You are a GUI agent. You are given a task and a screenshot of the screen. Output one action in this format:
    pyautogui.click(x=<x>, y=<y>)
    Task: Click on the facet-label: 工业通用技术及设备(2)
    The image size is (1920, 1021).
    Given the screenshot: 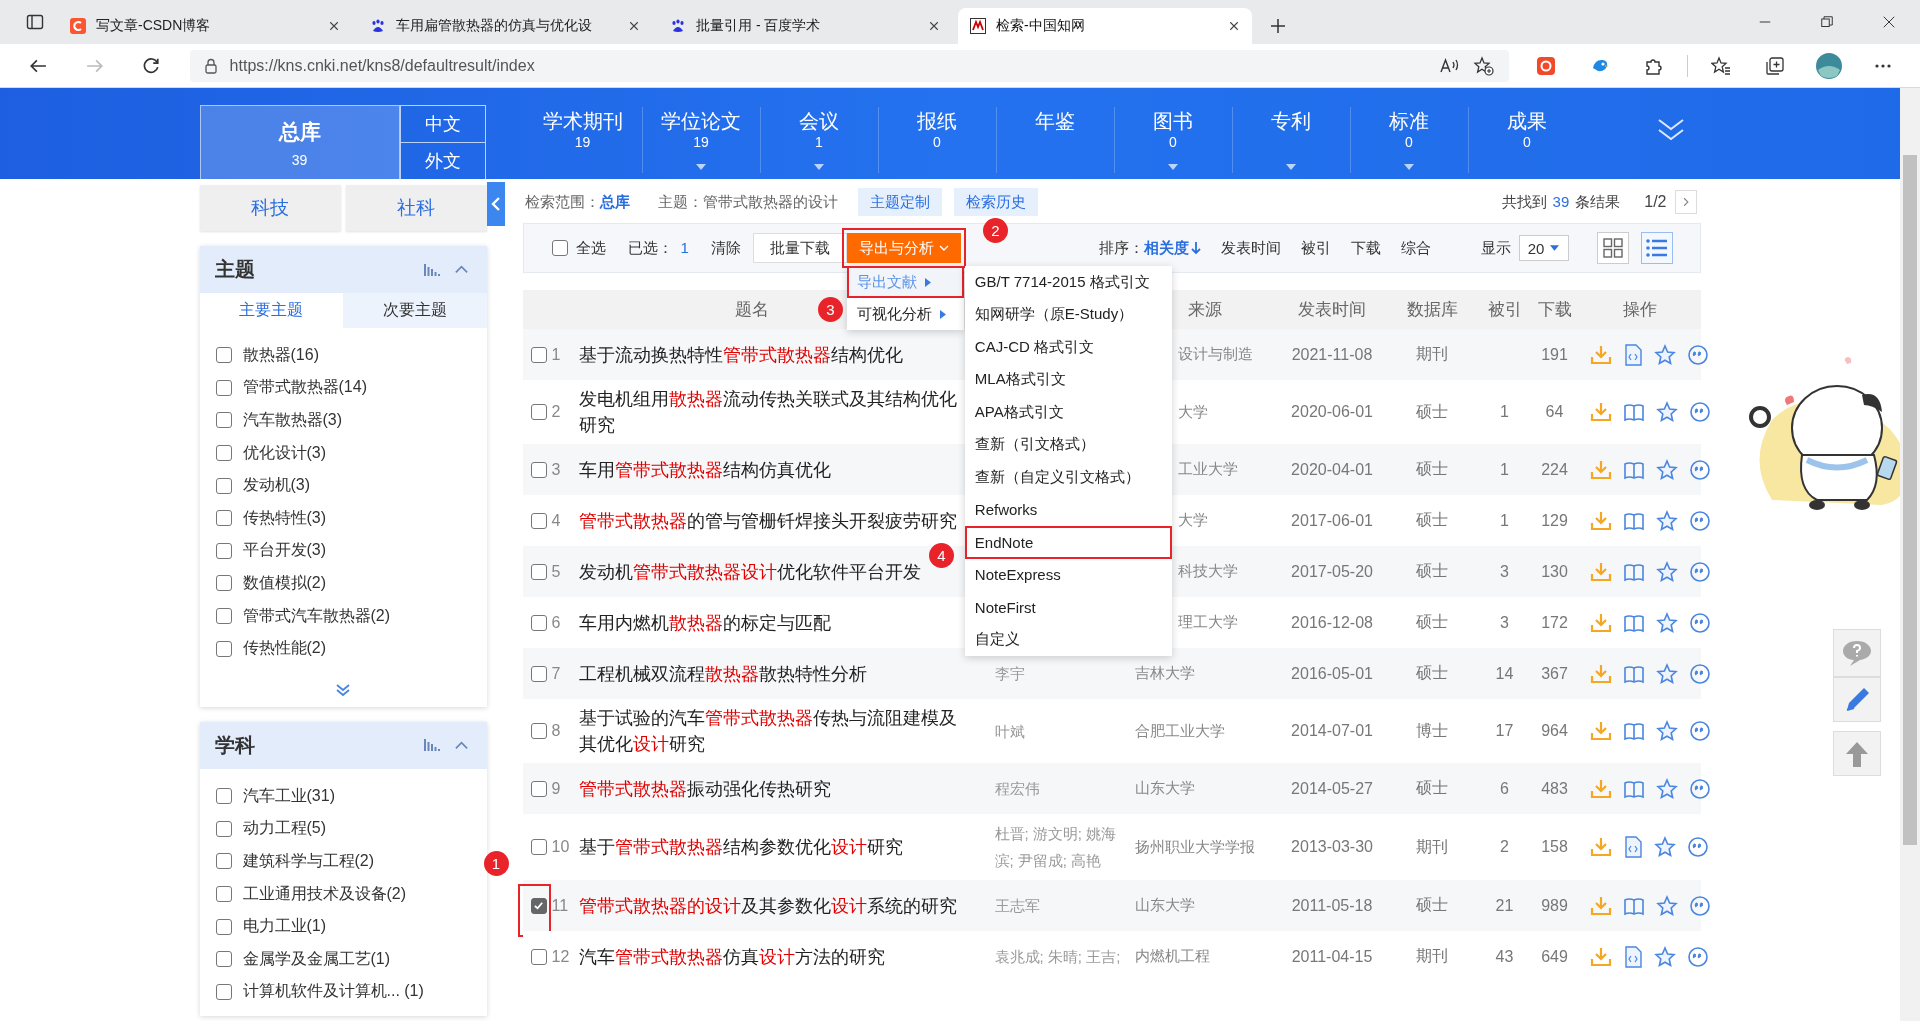 What is the action you would take?
    pyautogui.click(x=324, y=894)
    